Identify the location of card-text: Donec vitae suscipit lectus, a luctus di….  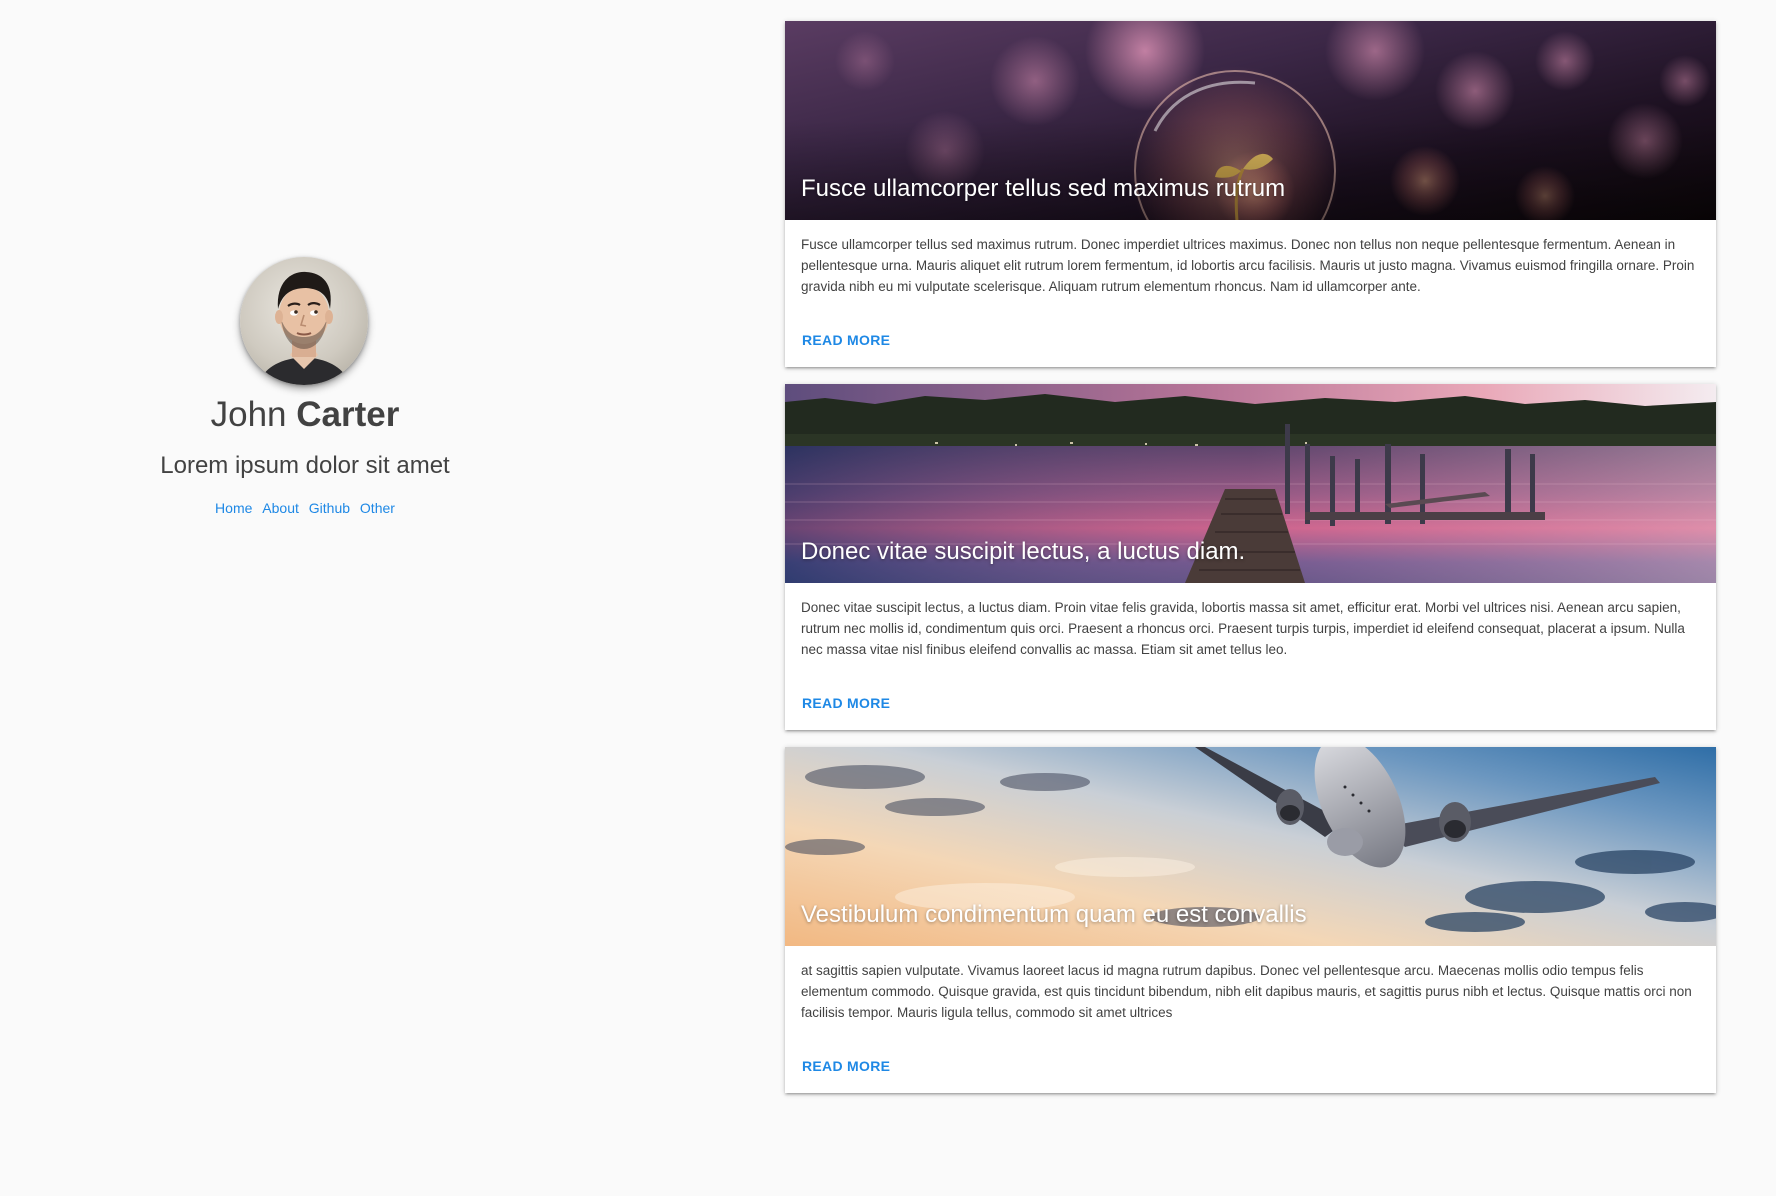
(1243, 628).